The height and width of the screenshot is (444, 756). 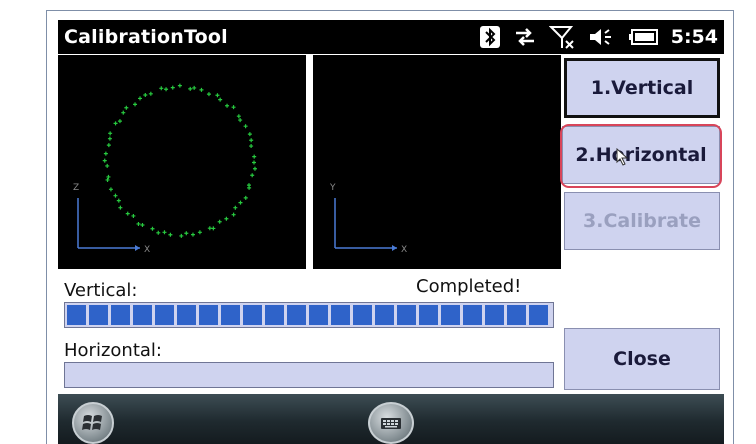 I want to click on vertical-progress-bar, so click(x=309, y=315).